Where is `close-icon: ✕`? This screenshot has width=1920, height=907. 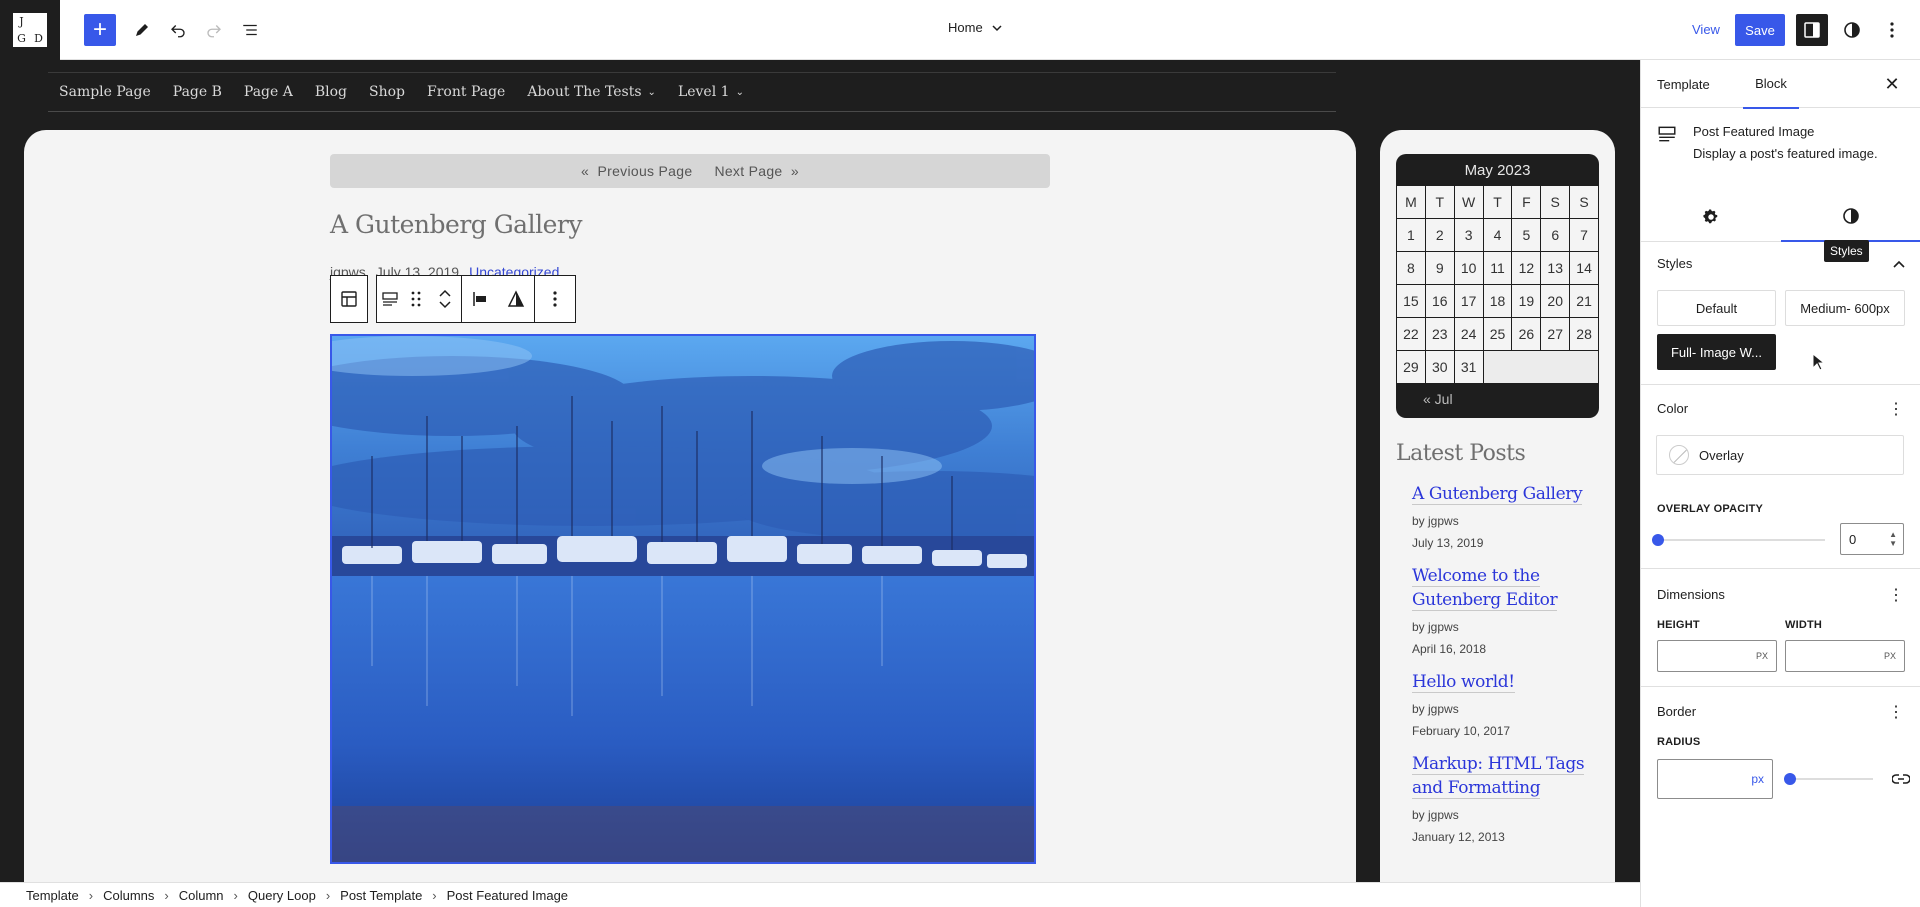
close-icon: ✕ is located at coordinates (1892, 84).